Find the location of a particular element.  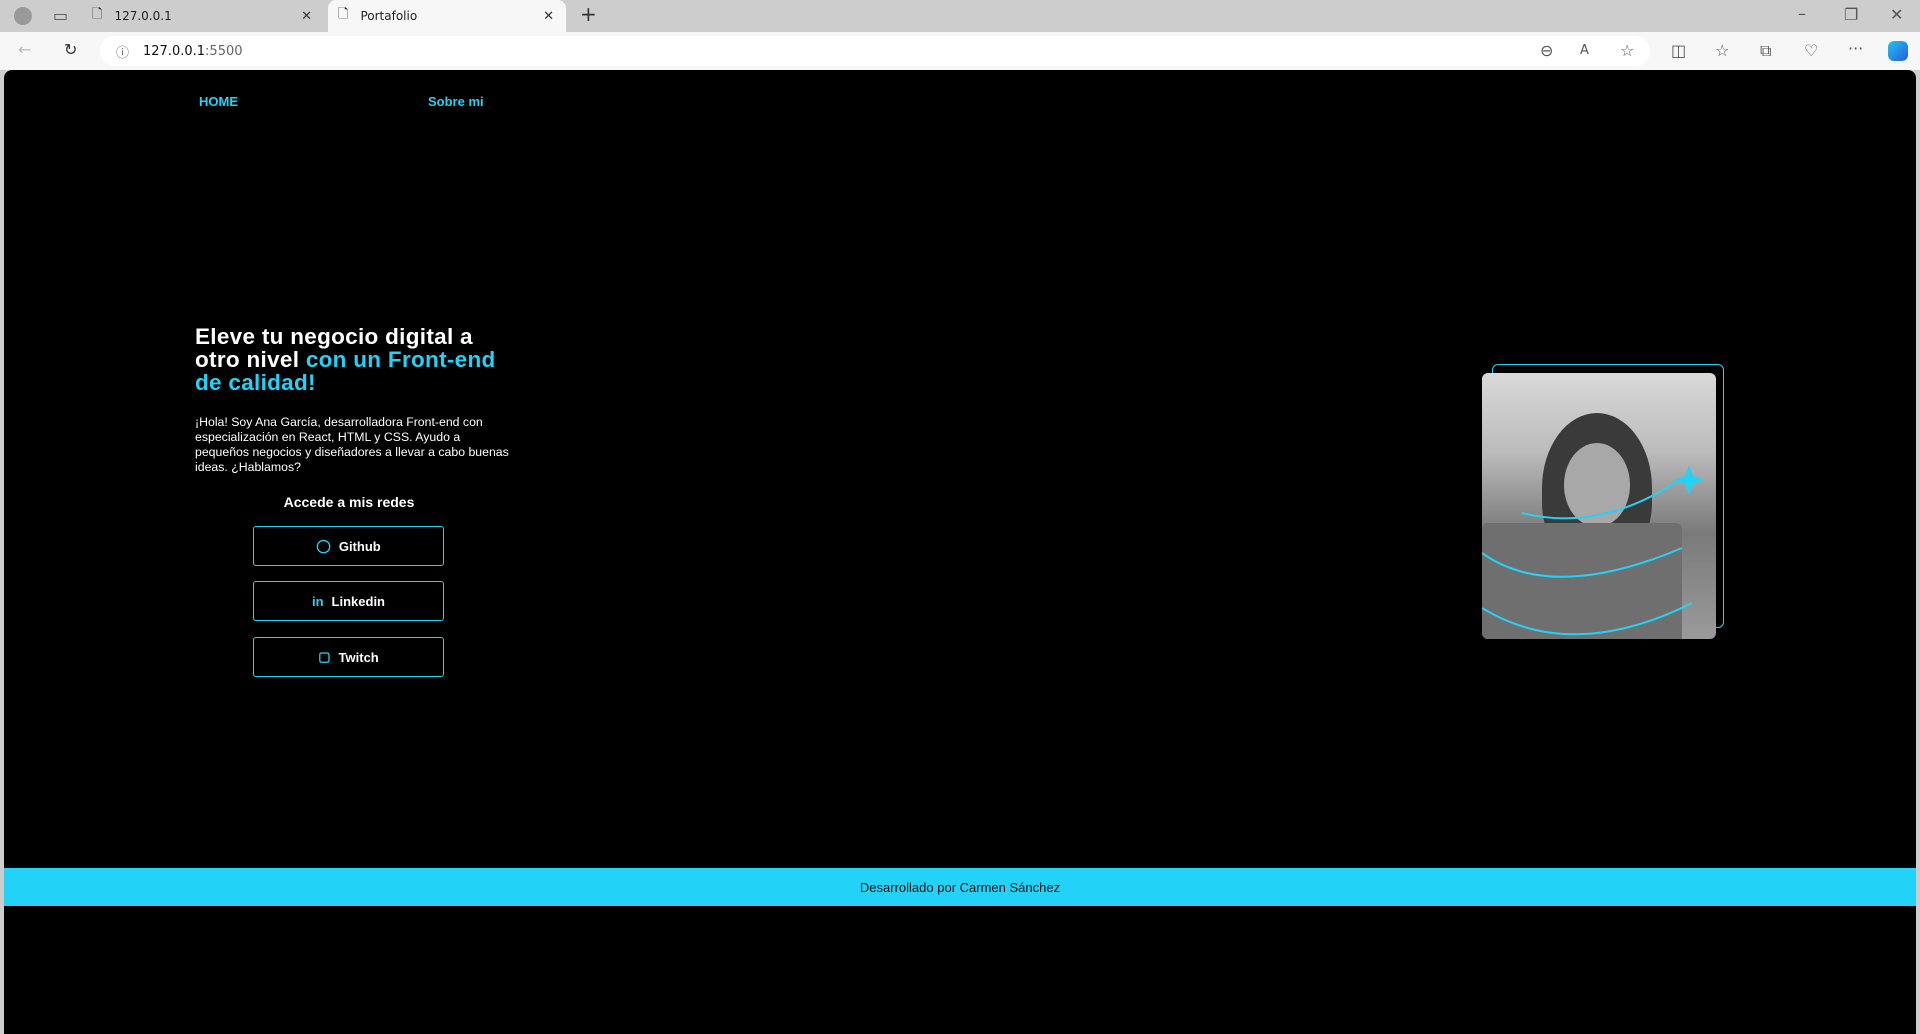

linkedin-icon: in is located at coordinates (317, 601).